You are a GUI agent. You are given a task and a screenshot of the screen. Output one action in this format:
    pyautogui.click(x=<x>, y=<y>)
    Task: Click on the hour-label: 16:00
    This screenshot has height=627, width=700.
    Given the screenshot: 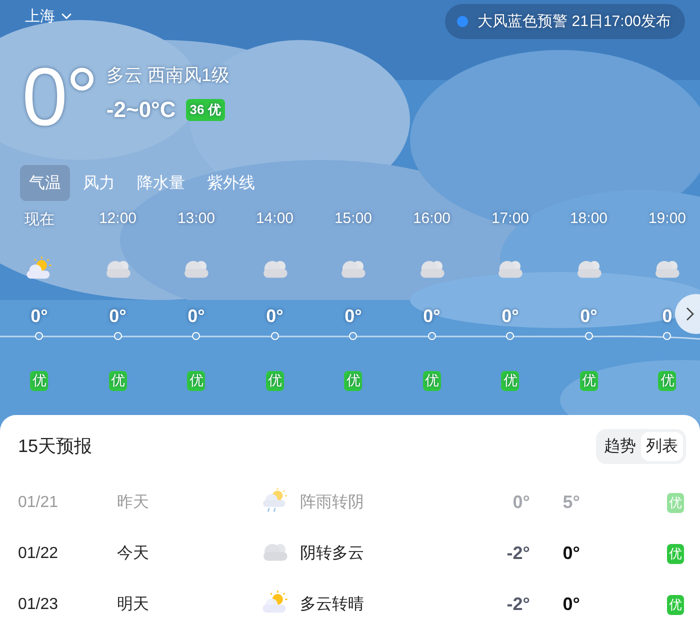 What is the action you would take?
    pyautogui.click(x=431, y=219)
    